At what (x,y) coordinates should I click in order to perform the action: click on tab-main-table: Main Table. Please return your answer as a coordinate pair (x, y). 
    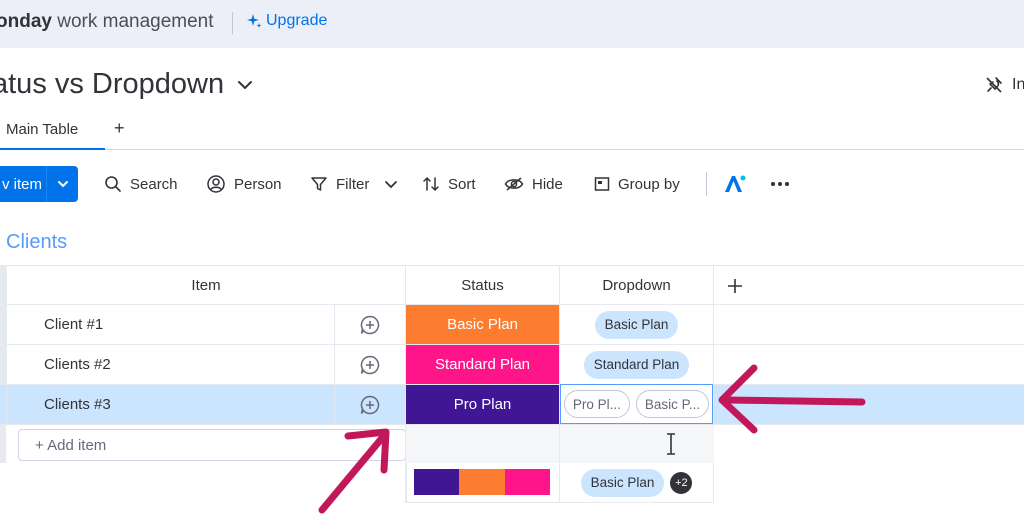
    Looking at the image, I should click on (52, 130).